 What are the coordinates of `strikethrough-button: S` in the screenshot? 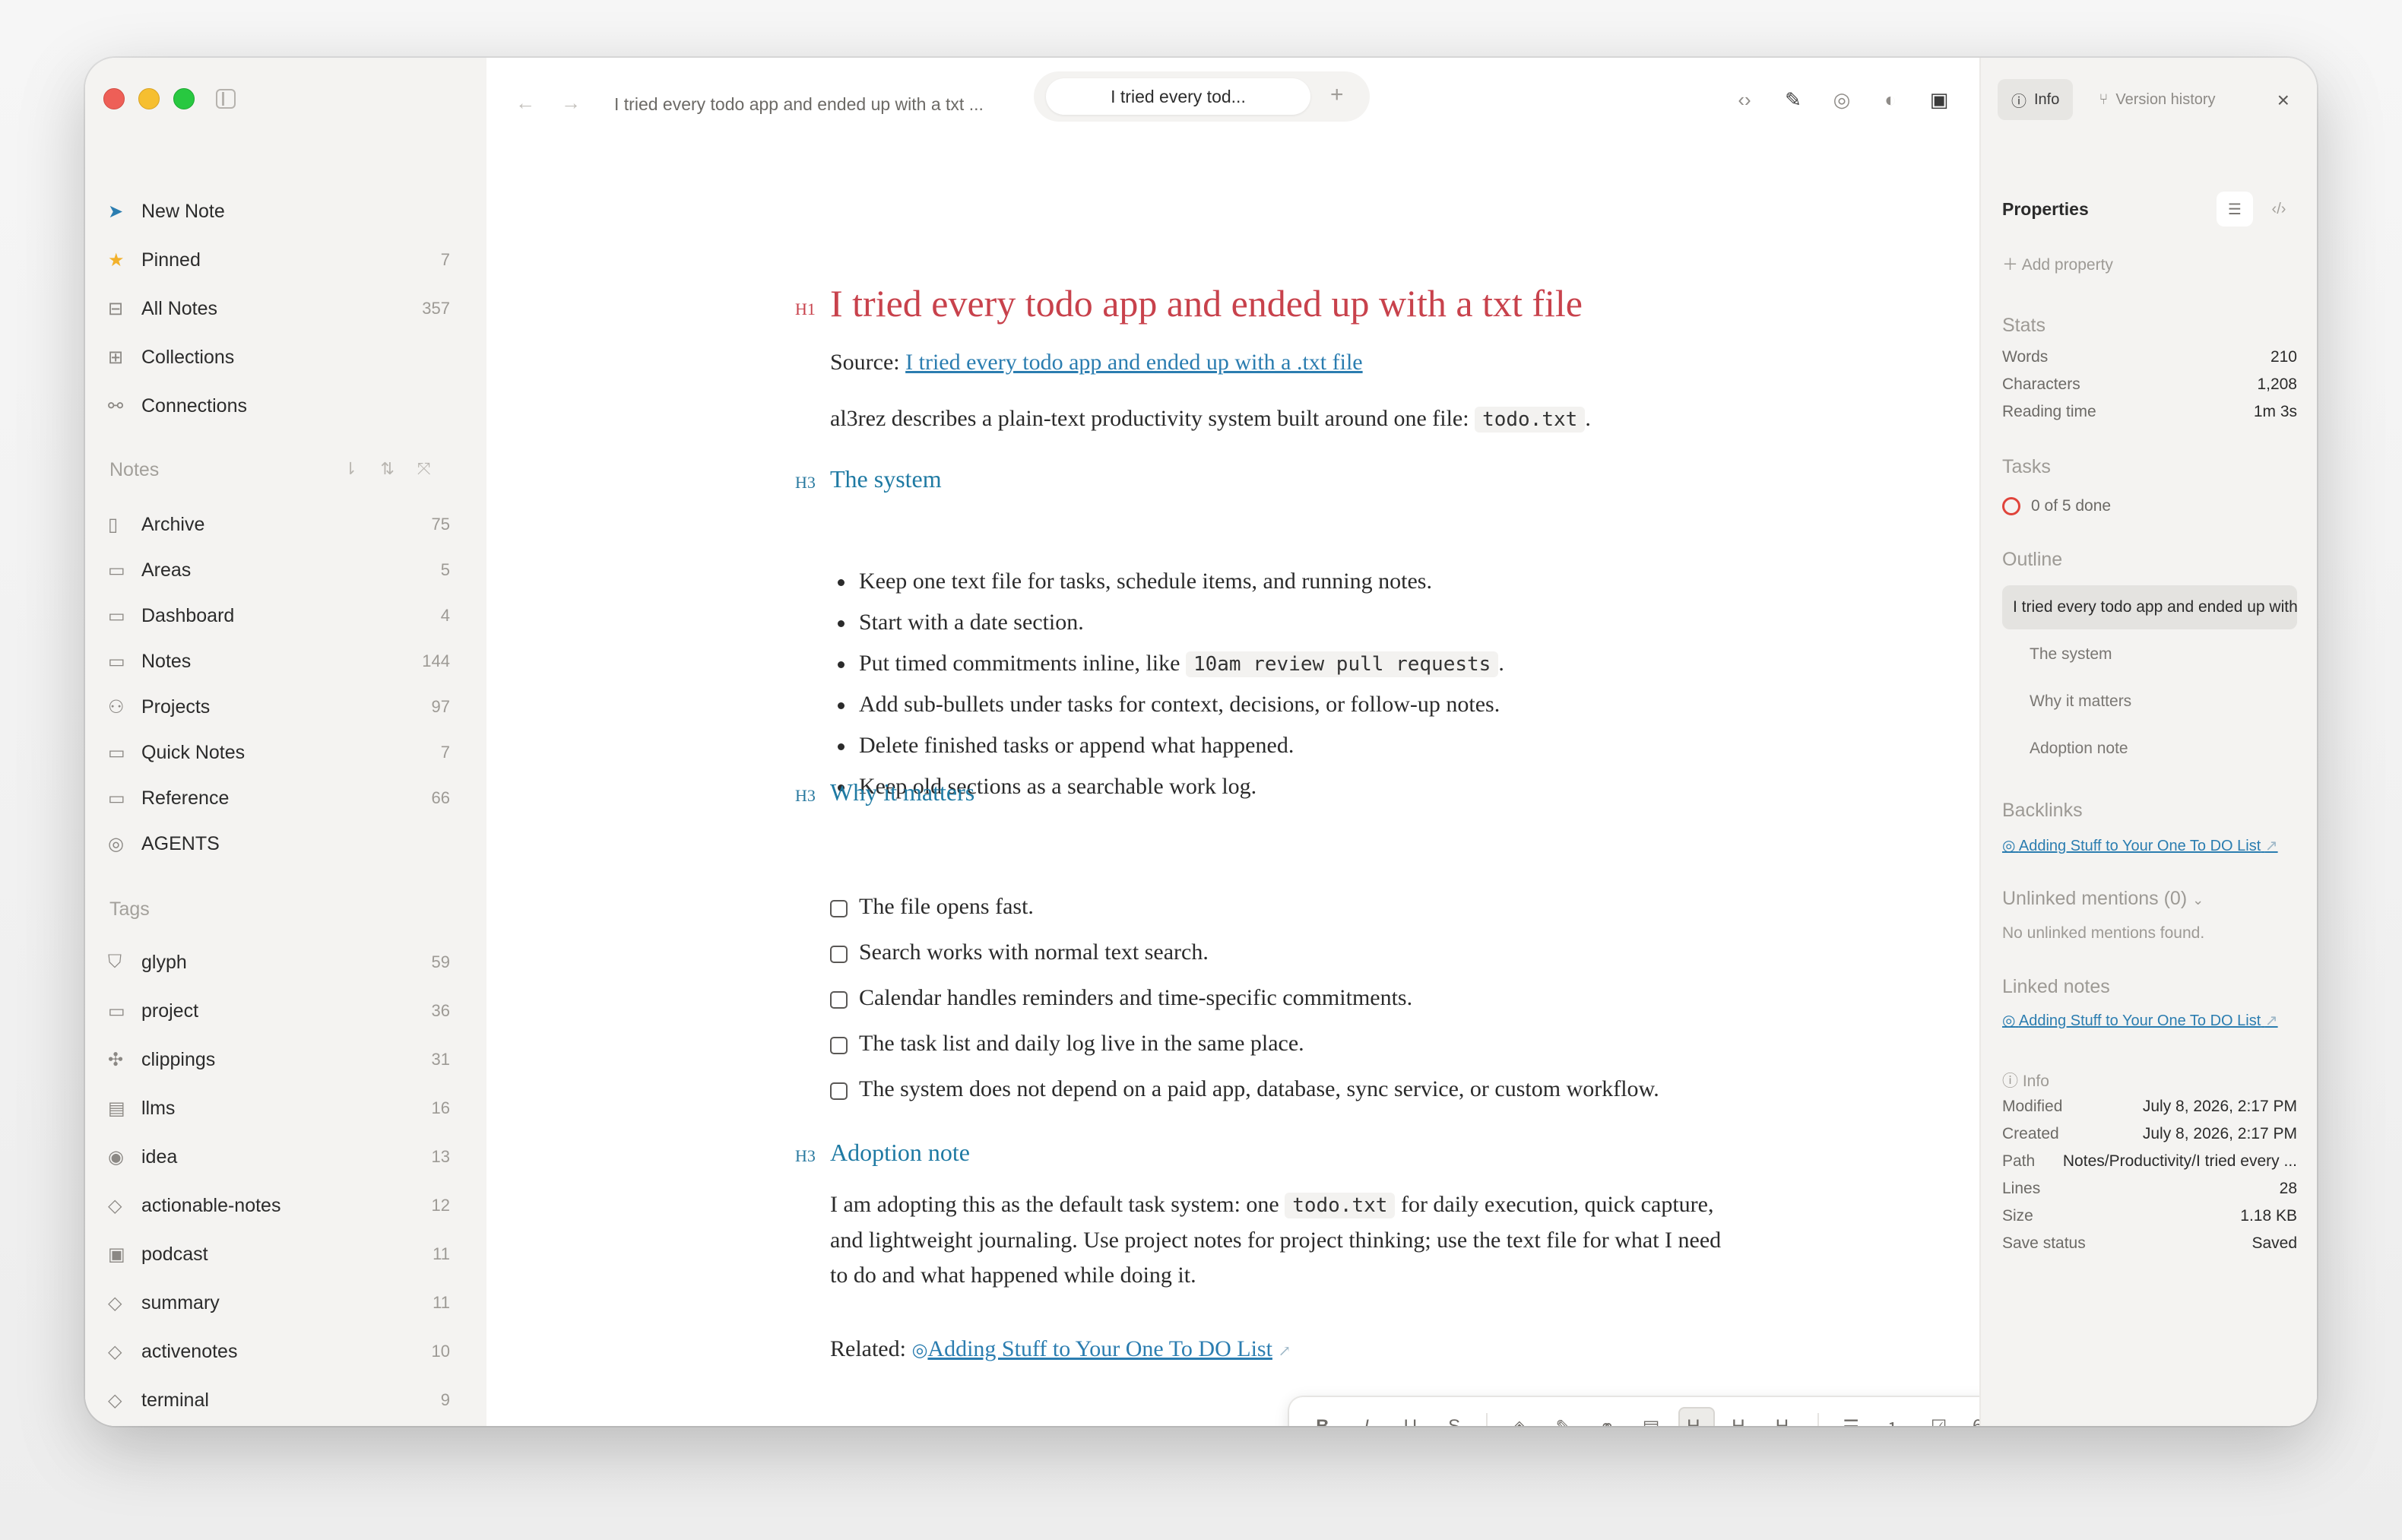 It's located at (1454, 1417).